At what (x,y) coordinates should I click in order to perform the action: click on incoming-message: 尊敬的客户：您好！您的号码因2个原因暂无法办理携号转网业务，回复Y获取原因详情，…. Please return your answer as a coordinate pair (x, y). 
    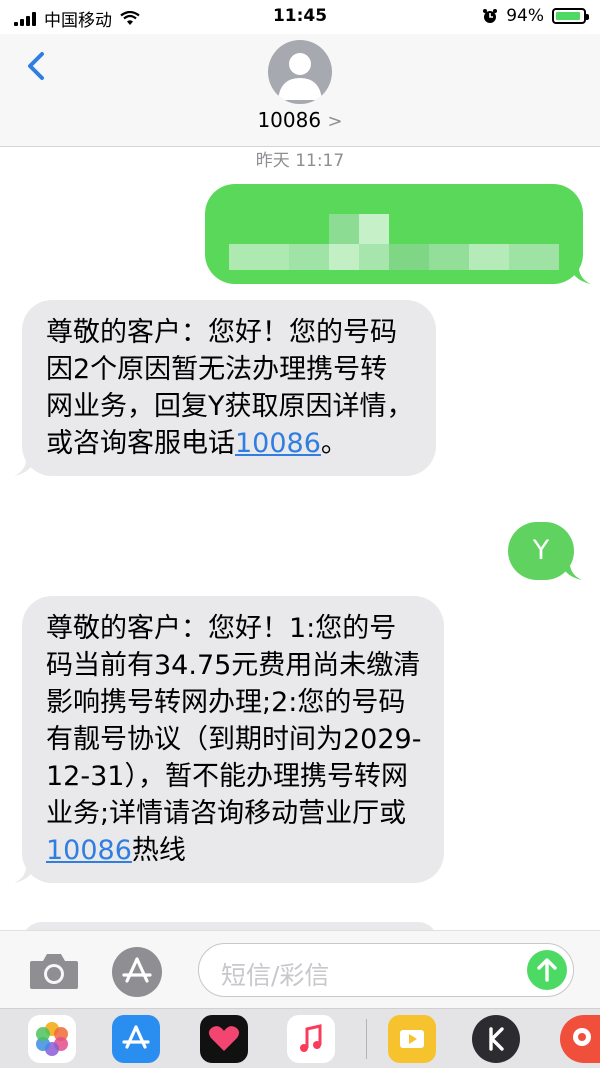
    Looking at the image, I should click on (225, 388).